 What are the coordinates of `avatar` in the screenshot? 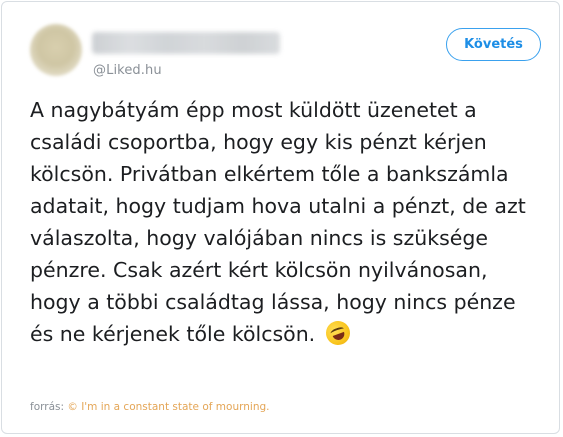 It's located at (56, 50).